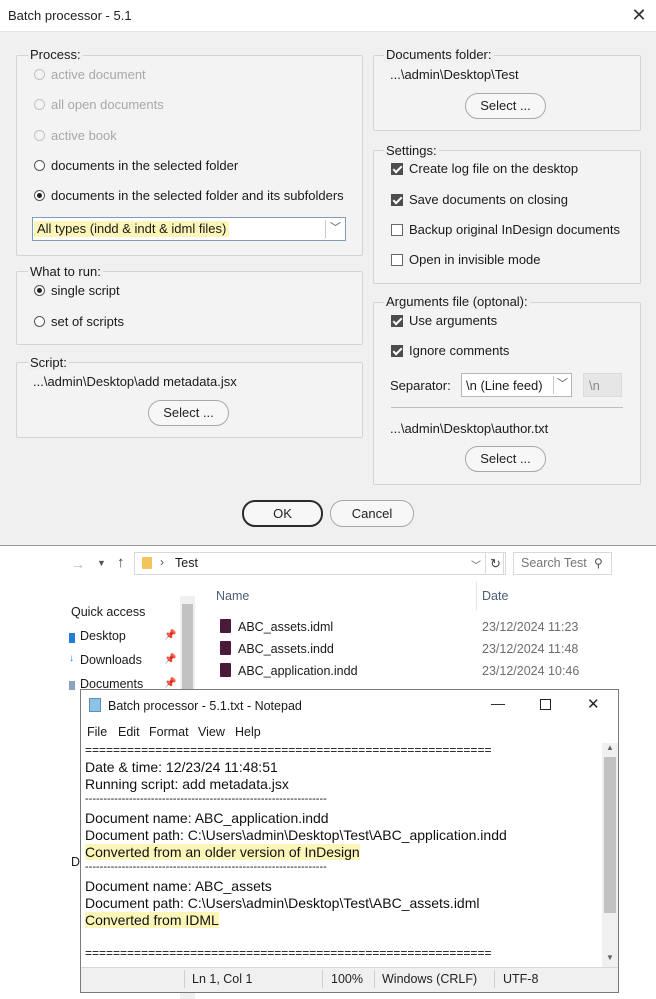 The height and width of the screenshot is (999, 656). What do you see at coordinates (108, 612) in the screenshot?
I see `quick-access: Quick access` at bounding box center [108, 612].